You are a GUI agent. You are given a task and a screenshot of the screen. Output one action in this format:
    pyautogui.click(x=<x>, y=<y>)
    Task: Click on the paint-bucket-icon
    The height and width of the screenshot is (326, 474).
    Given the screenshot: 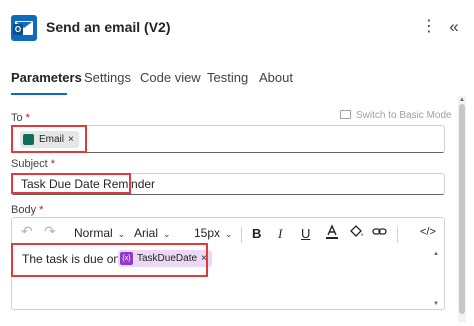 What is the action you would take?
    pyautogui.click(x=356, y=231)
    